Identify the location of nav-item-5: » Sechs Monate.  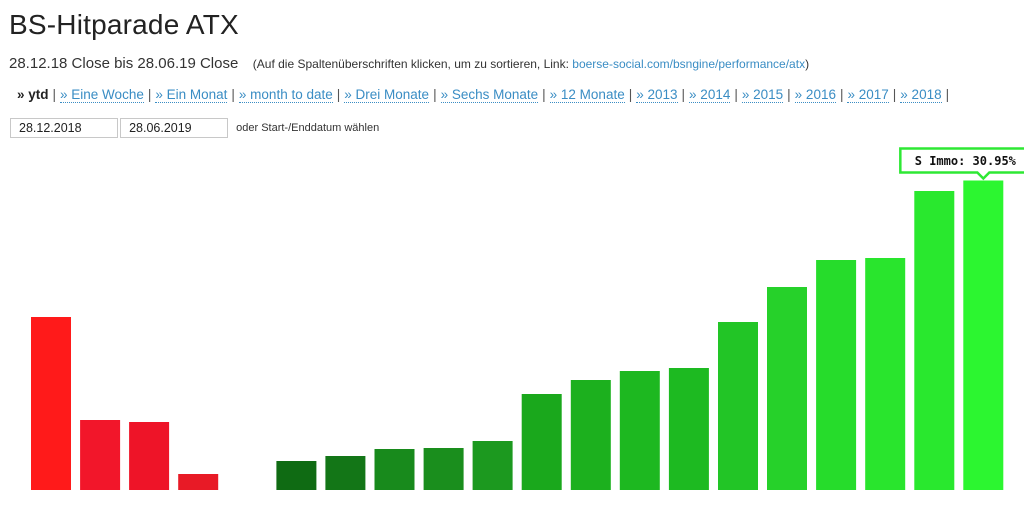
(489, 95).